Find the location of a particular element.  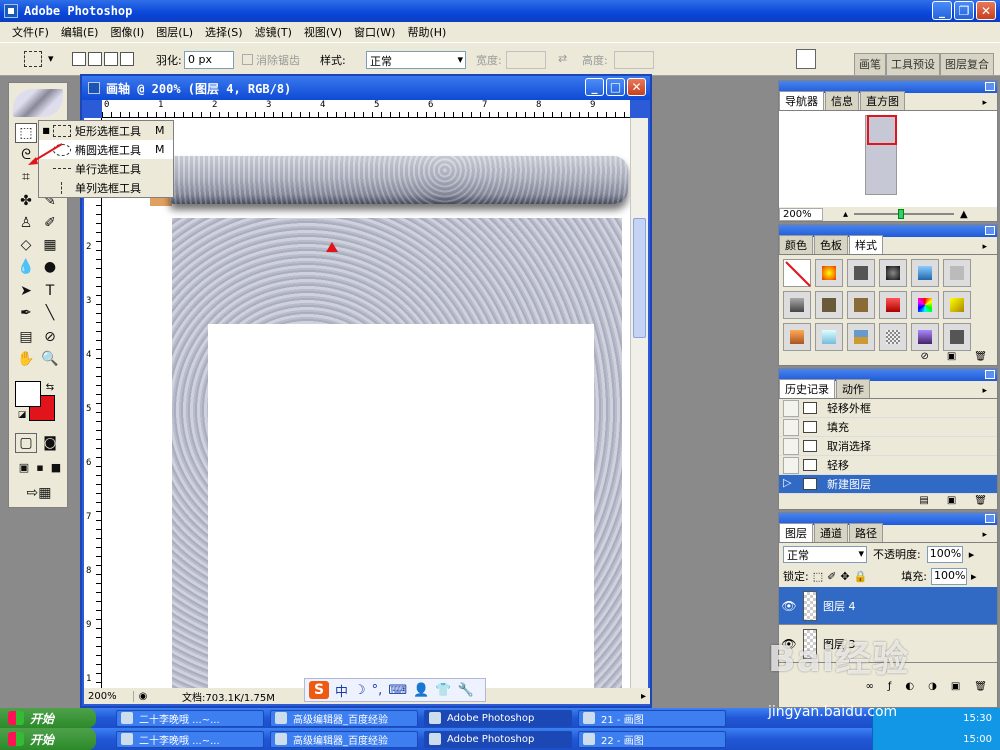

delete-layer-icon: 🗑 is located at coordinates (980, 688).